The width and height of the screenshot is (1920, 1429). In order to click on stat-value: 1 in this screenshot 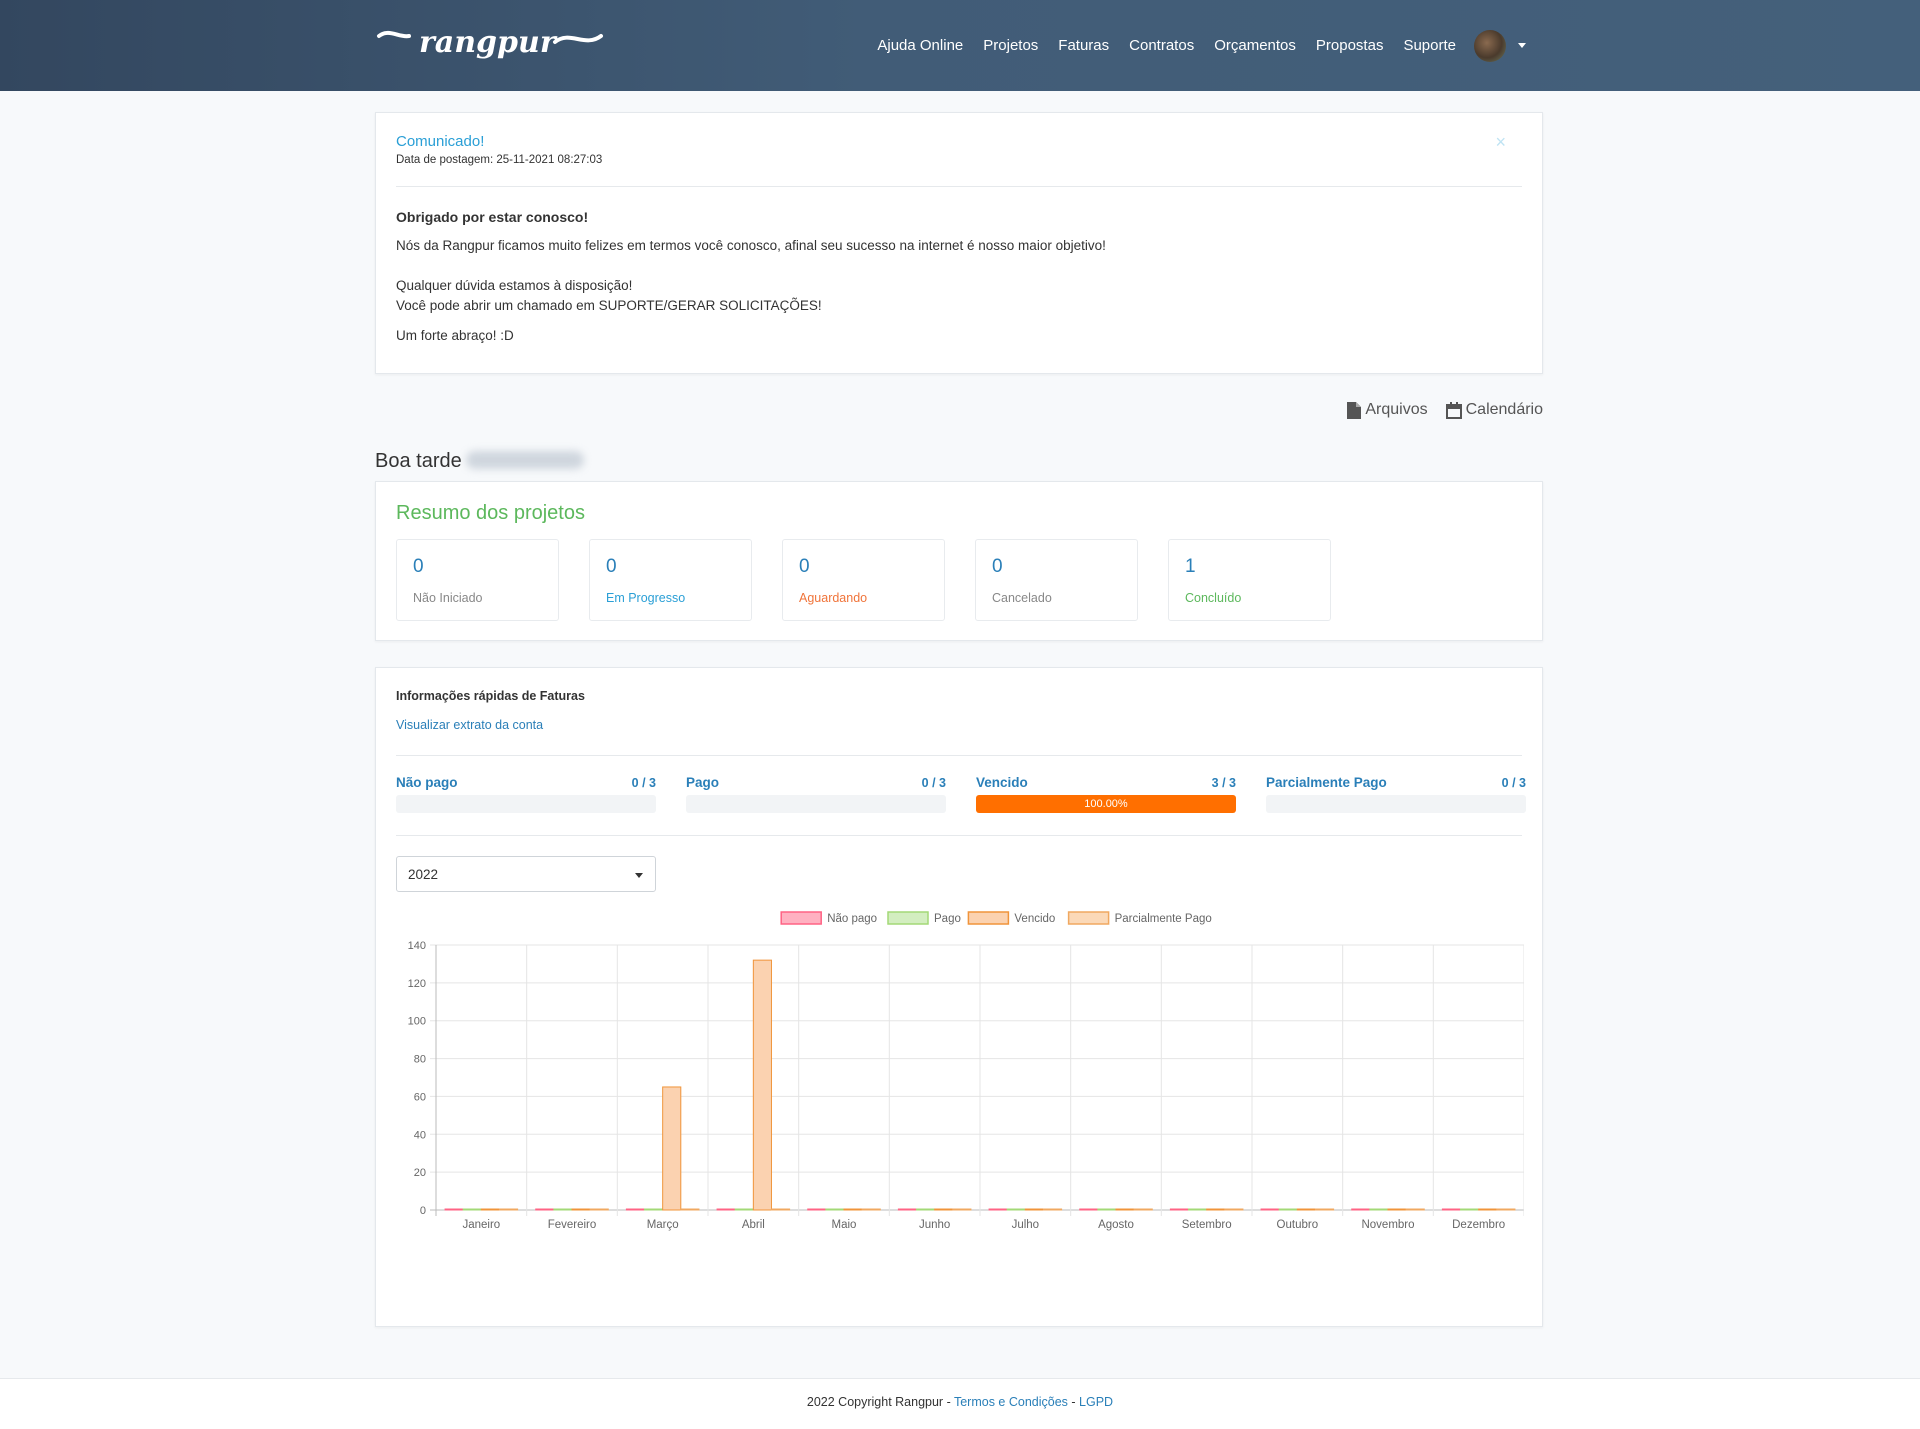, I will do `click(1190, 566)`.